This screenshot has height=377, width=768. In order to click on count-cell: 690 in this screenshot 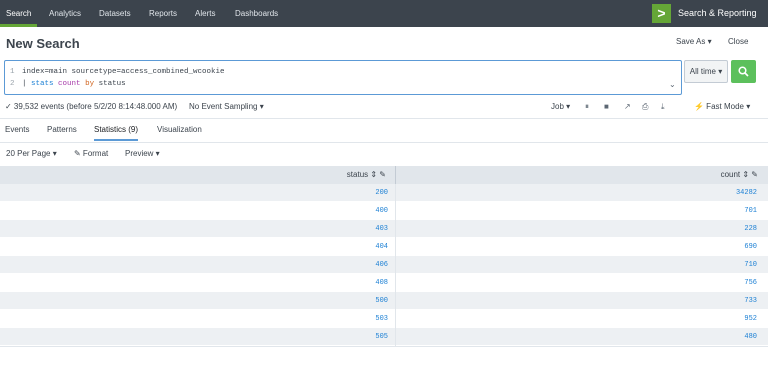, I will do `click(750, 247)`.